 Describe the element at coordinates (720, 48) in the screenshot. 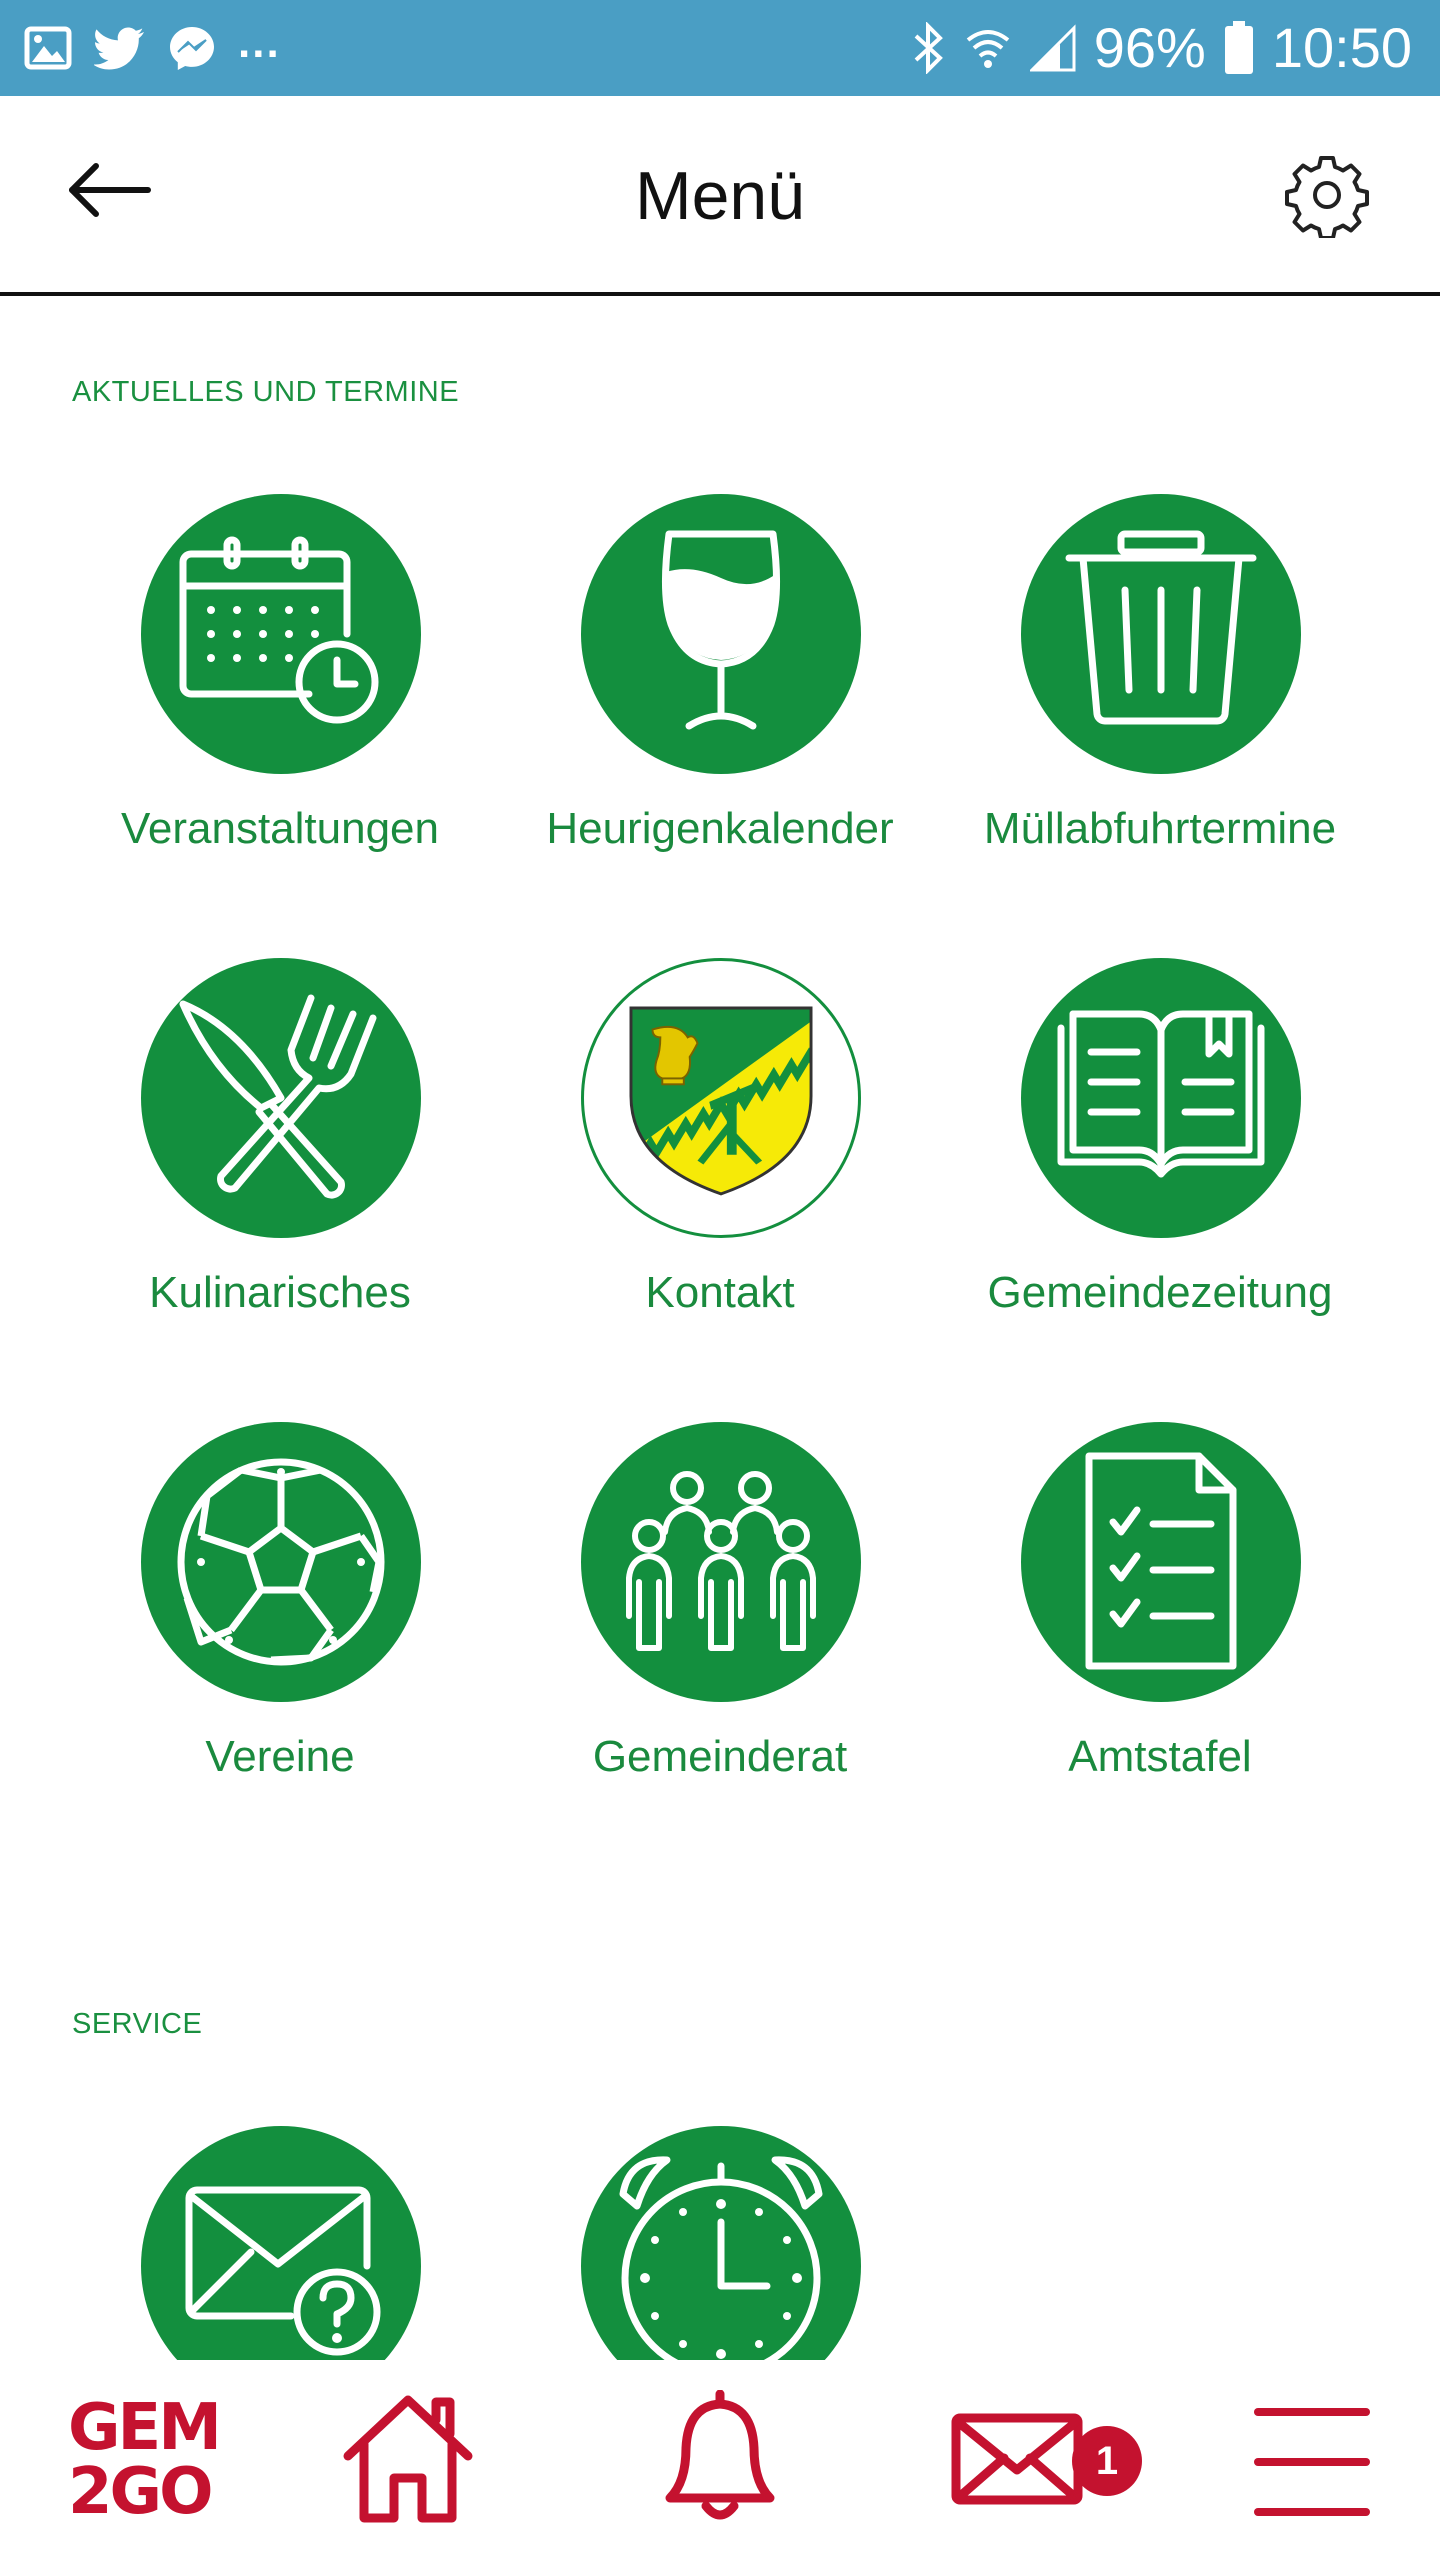

I see `status-bar: ... 96% 10:50` at that location.